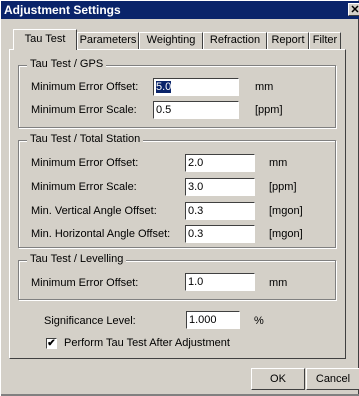 The width and height of the screenshot is (359, 396). Describe the element at coordinates (85, 139) in the screenshot. I see `group-total-station-title: Tau Test / Total Station` at that location.